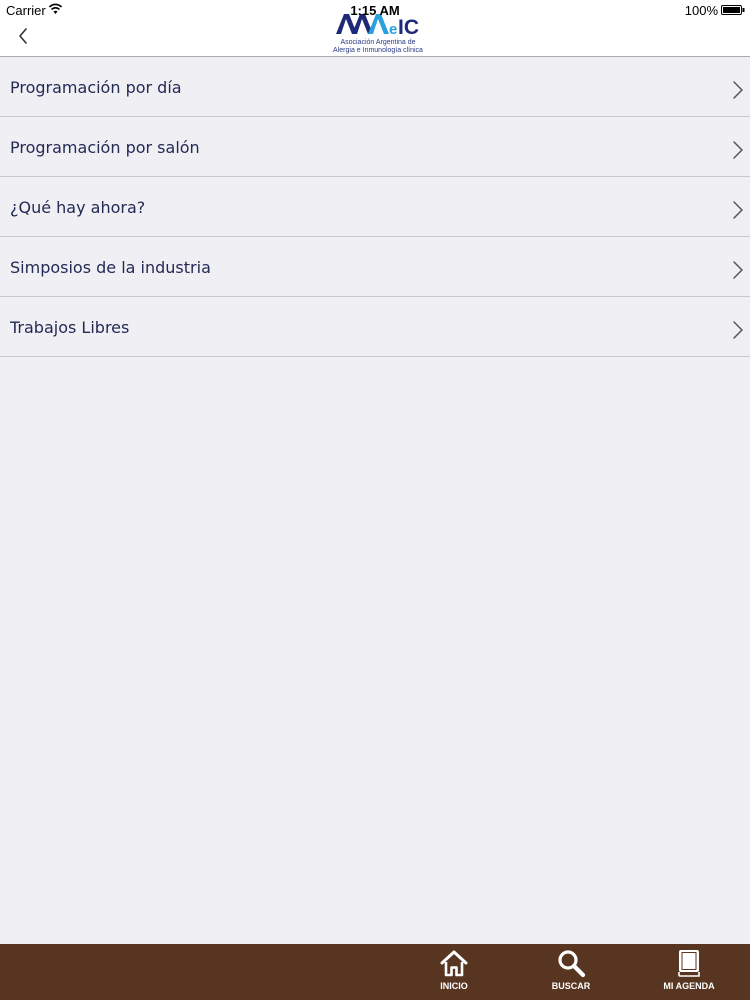  What do you see at coordinates (96, 87) in the screenshot?
I see `menu-item-label: Programación por día` at bounding box center [96, 87].